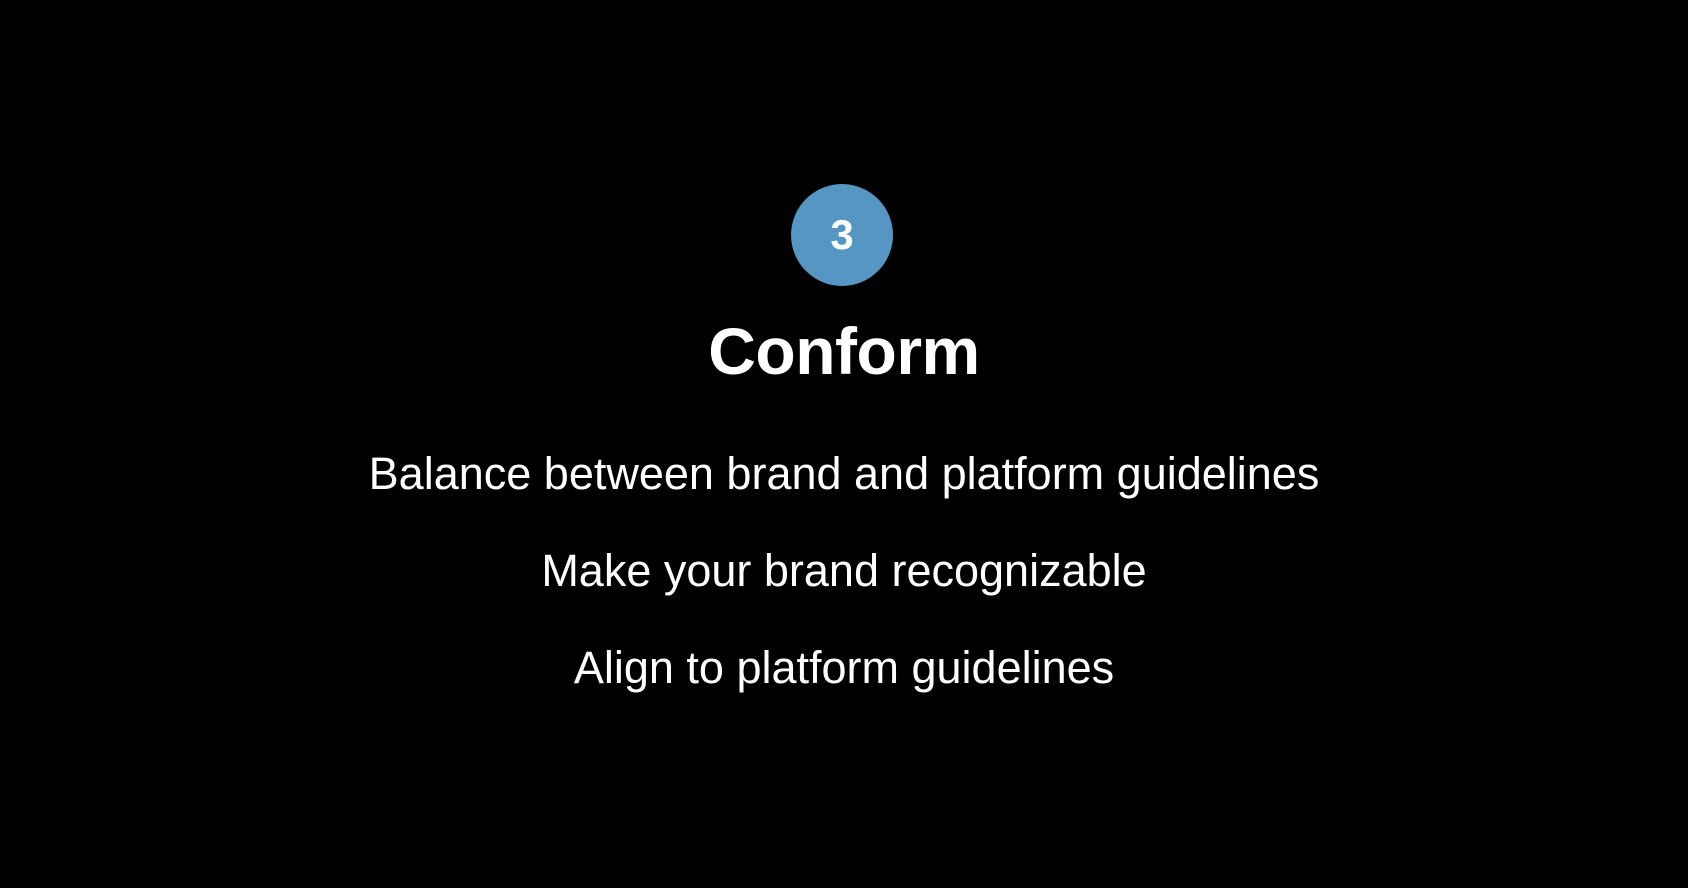  Describe the element at coordinates (844, 570) in the screenshot. I see `bullet-point: Make your brand recognizable` at that location.